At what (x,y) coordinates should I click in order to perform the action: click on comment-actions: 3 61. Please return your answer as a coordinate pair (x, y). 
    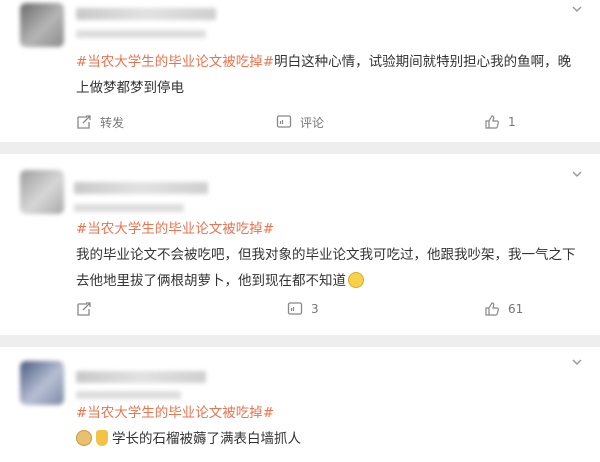
    Looking at the image, I should click on (300, 309).